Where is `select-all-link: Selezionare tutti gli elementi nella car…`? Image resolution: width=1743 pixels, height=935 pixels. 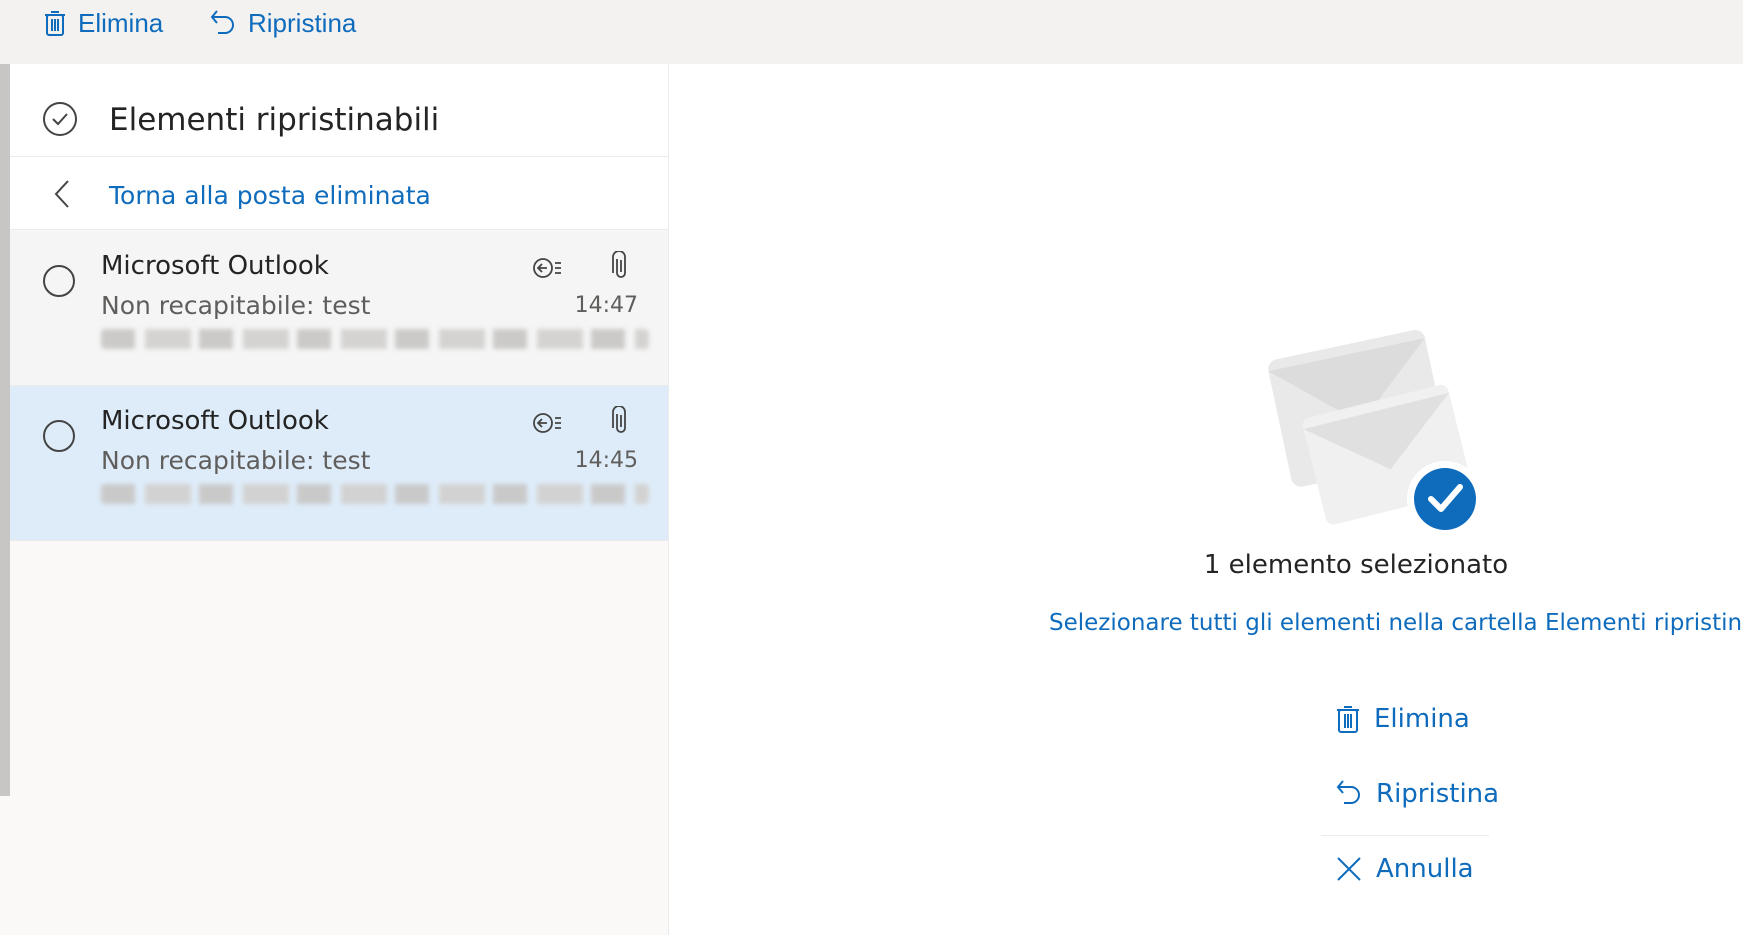
select-all-link: Selezionare tutti gli elementi nella car… is located at coordinates (1396, 623).